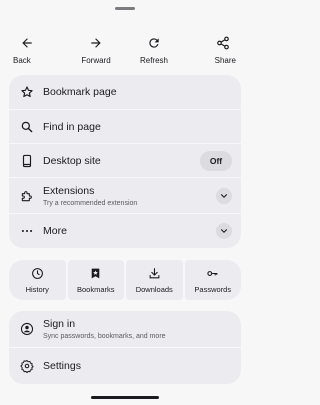 The width and height of the screenshot is (320, 405). Describe the element at coordinates (37, 273) in the screenshot. I see `history-clock-icon` at that location.